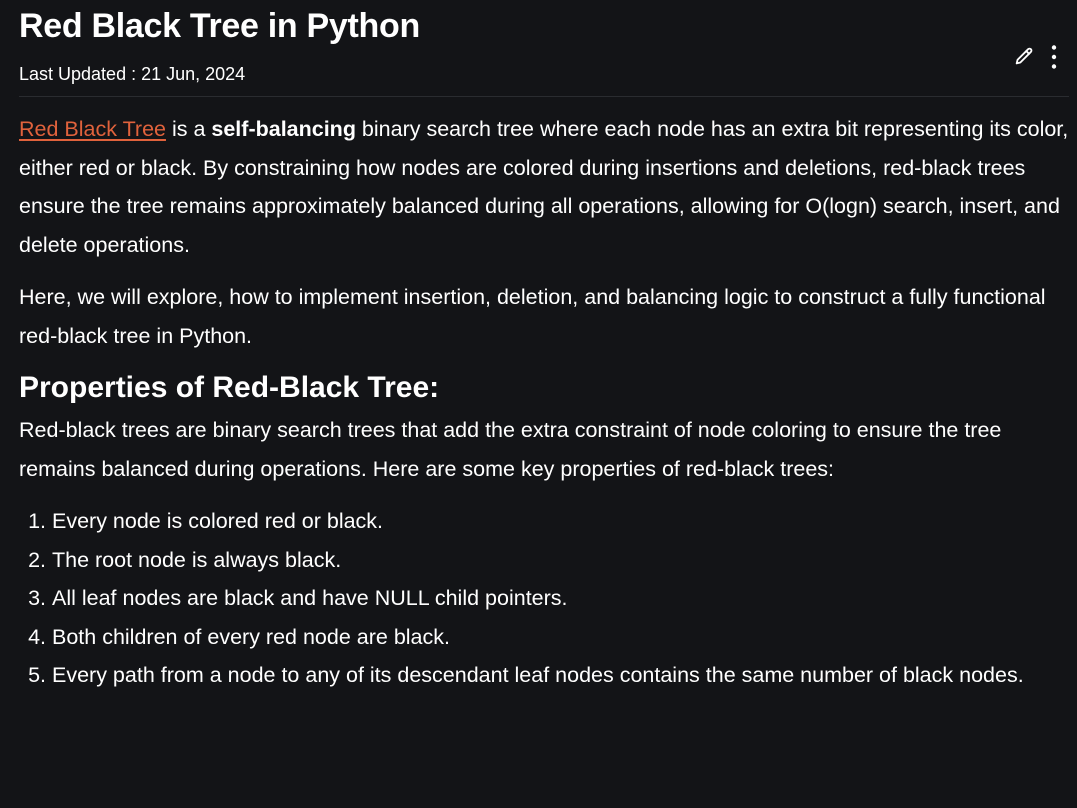 The width and height of the screenshot is (1077, 808). I want to click on properties-heading: Properties of Red-Black Tree:, so click(229, 387).